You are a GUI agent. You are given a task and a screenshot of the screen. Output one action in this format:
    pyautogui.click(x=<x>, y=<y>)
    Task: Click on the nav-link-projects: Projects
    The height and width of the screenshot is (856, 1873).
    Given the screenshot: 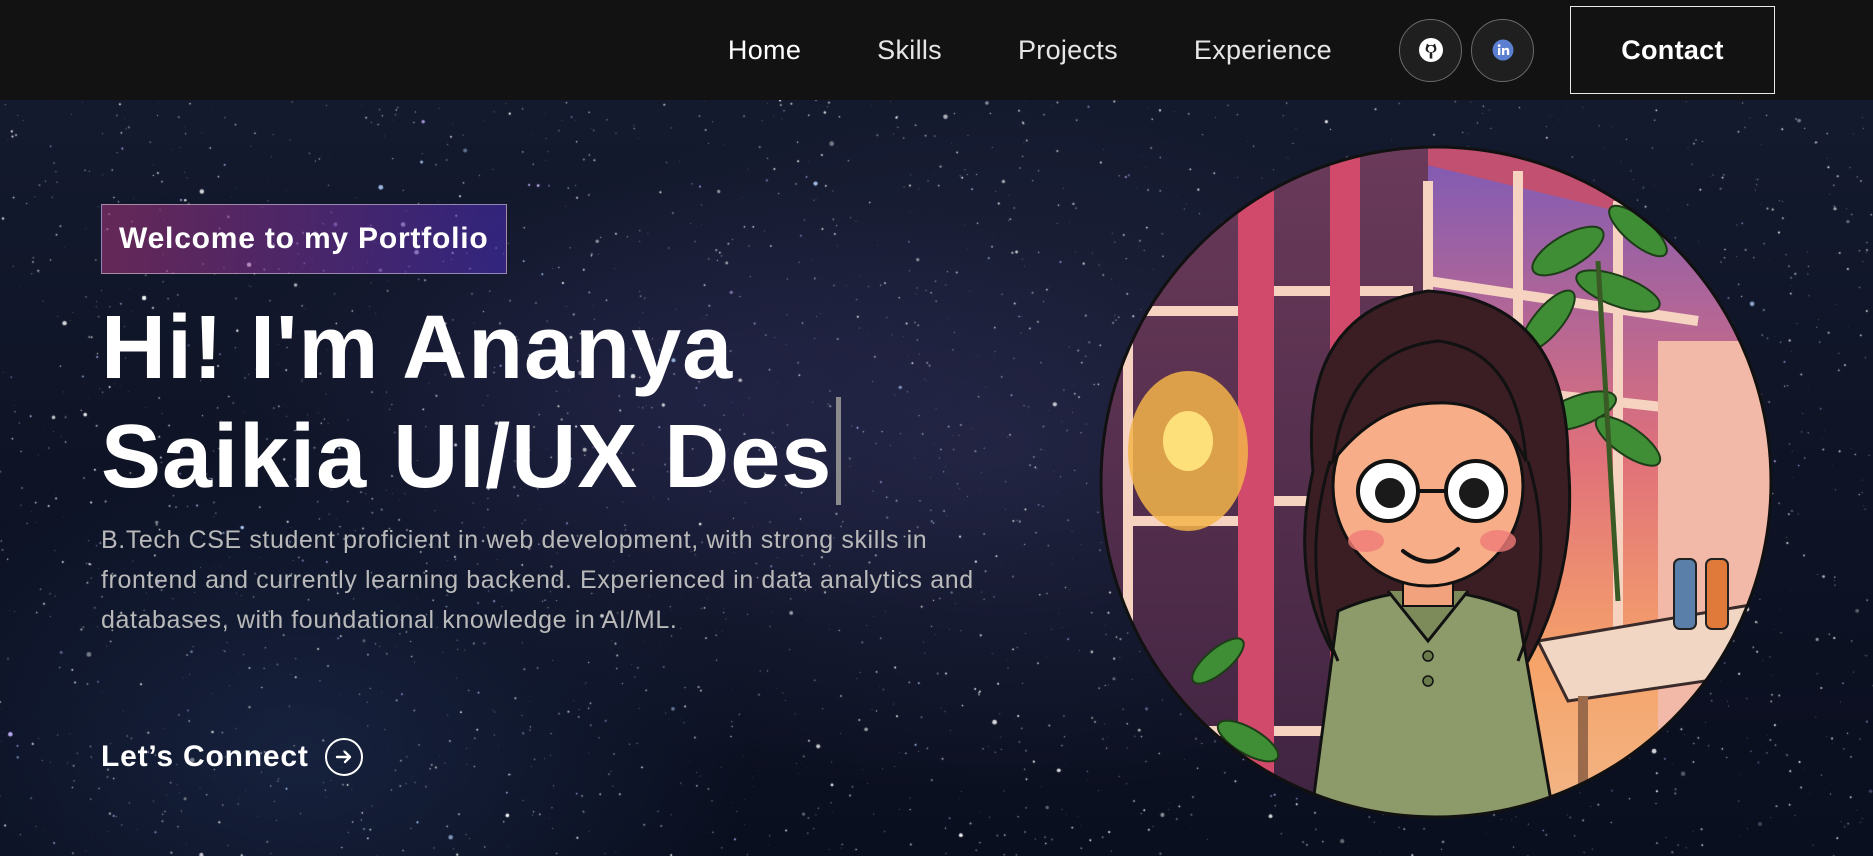 What is the action you would take?
    pyautogui.click(x=1068, y=50)
    